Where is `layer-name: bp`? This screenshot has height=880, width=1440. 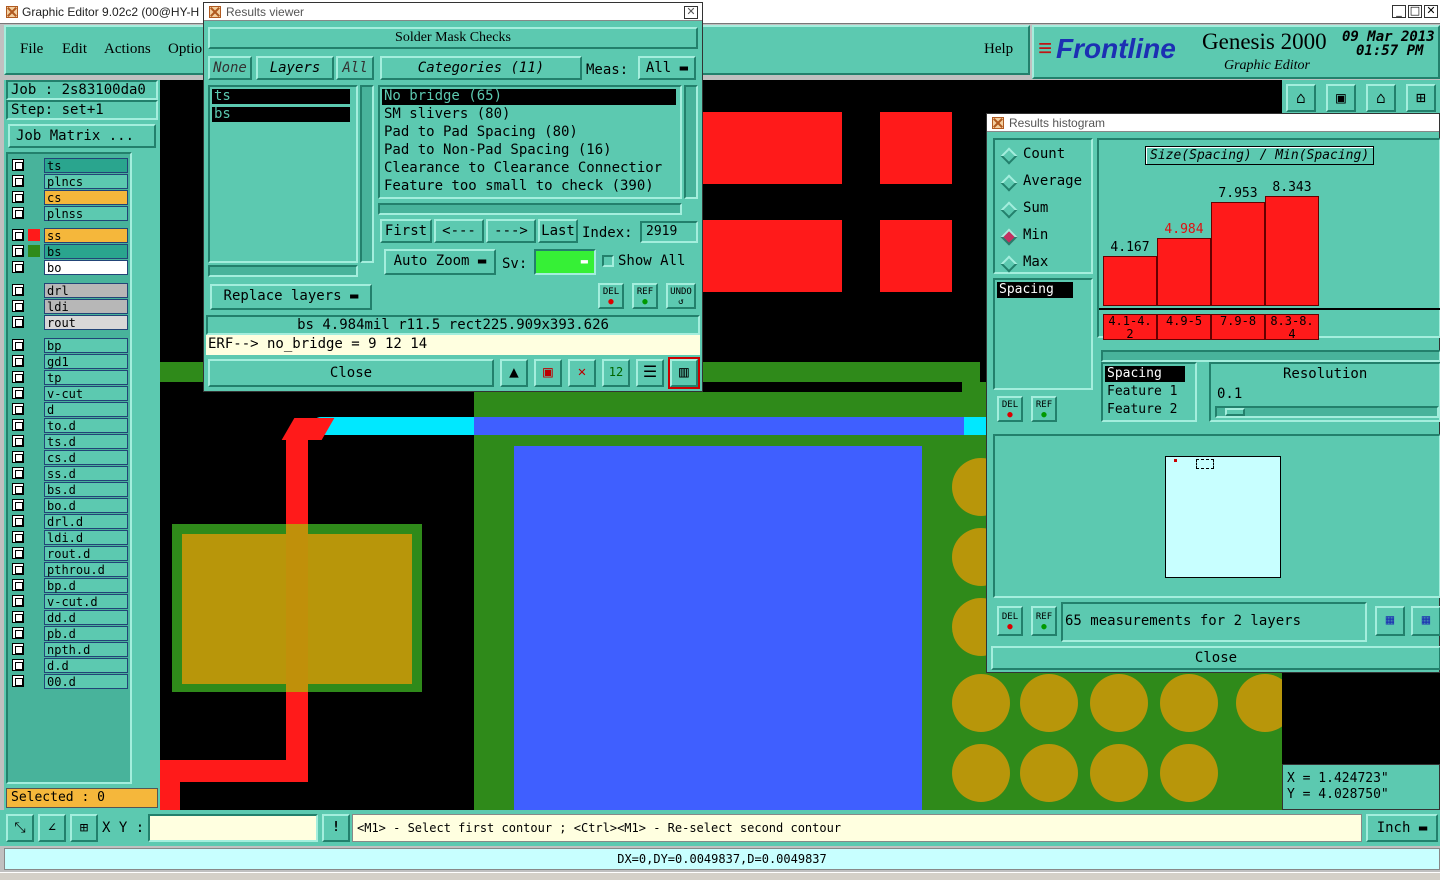 layer-name: bp is located at coordinates (86, 345).